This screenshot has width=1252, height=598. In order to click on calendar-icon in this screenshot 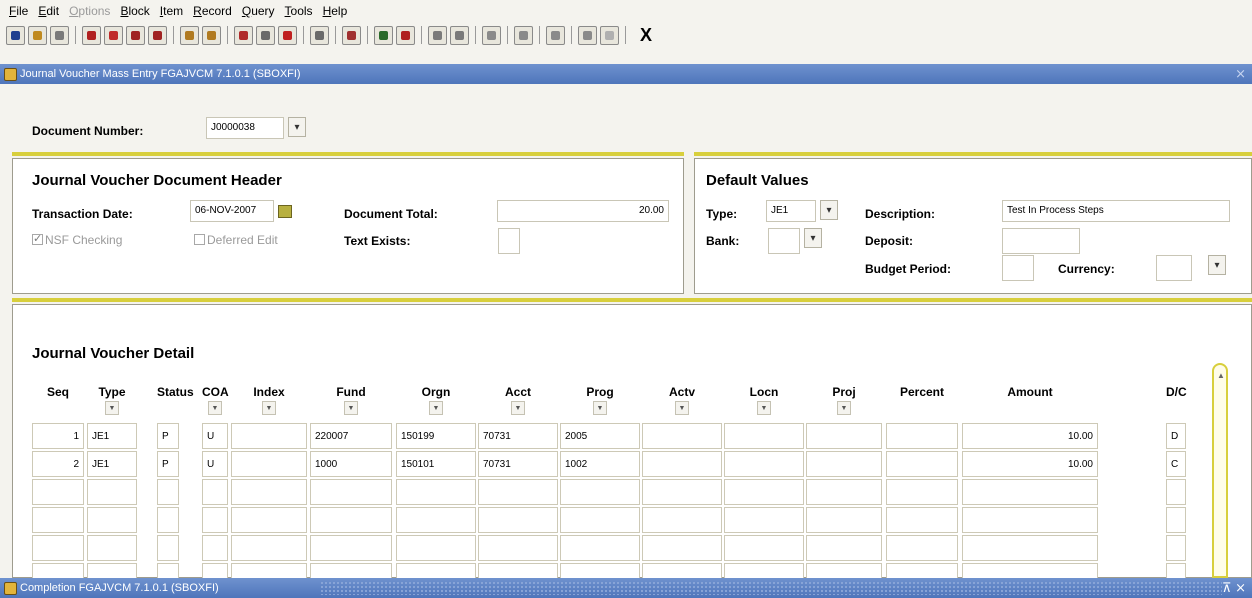, I will do `click(285, 211)`.